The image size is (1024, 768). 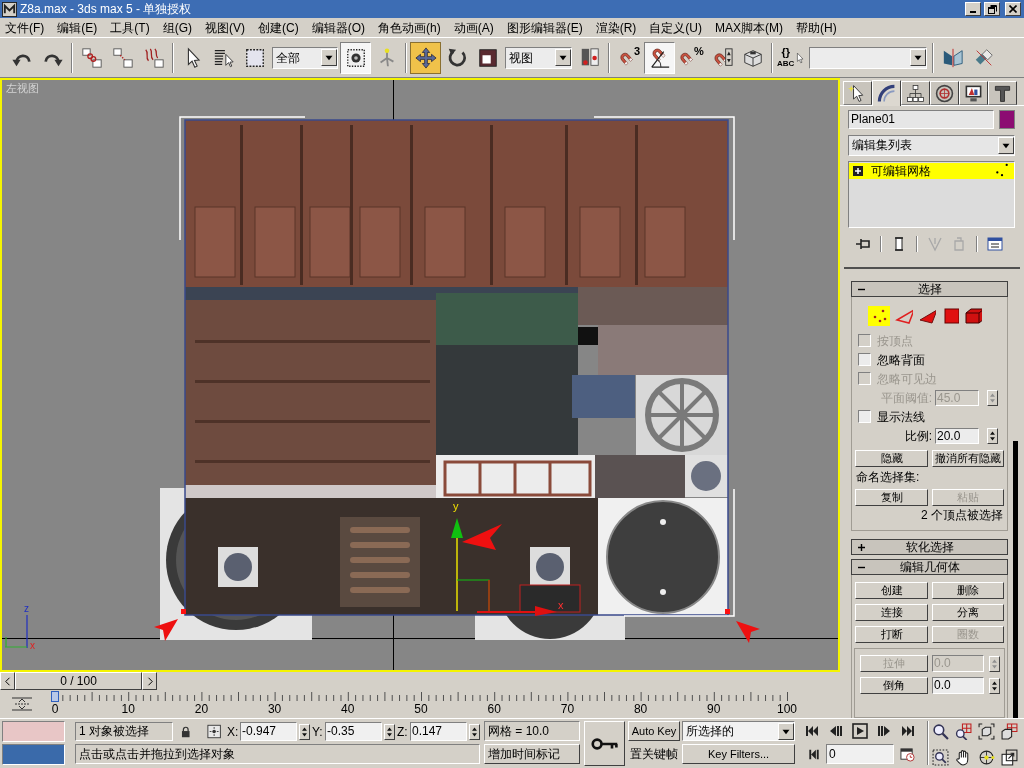 I want to click on menu-item: 工具(T), so click(x=130, y=27).